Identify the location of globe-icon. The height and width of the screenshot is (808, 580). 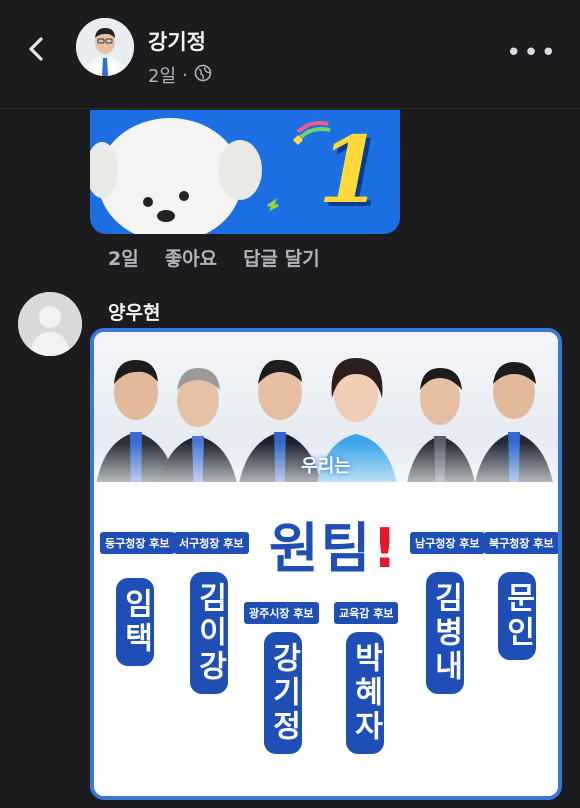
(203, 75).